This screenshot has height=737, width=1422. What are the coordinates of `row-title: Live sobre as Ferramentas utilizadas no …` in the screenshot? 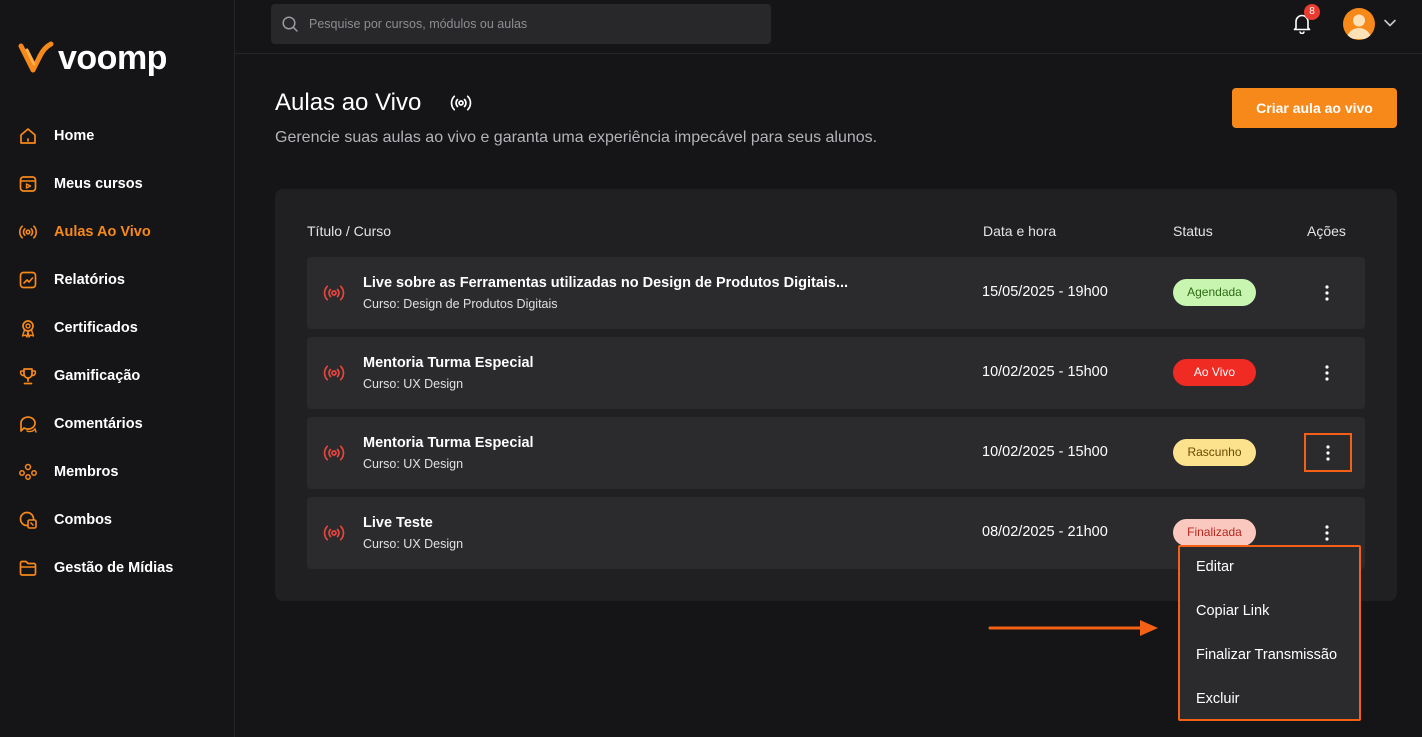 It's located at (606, 283).